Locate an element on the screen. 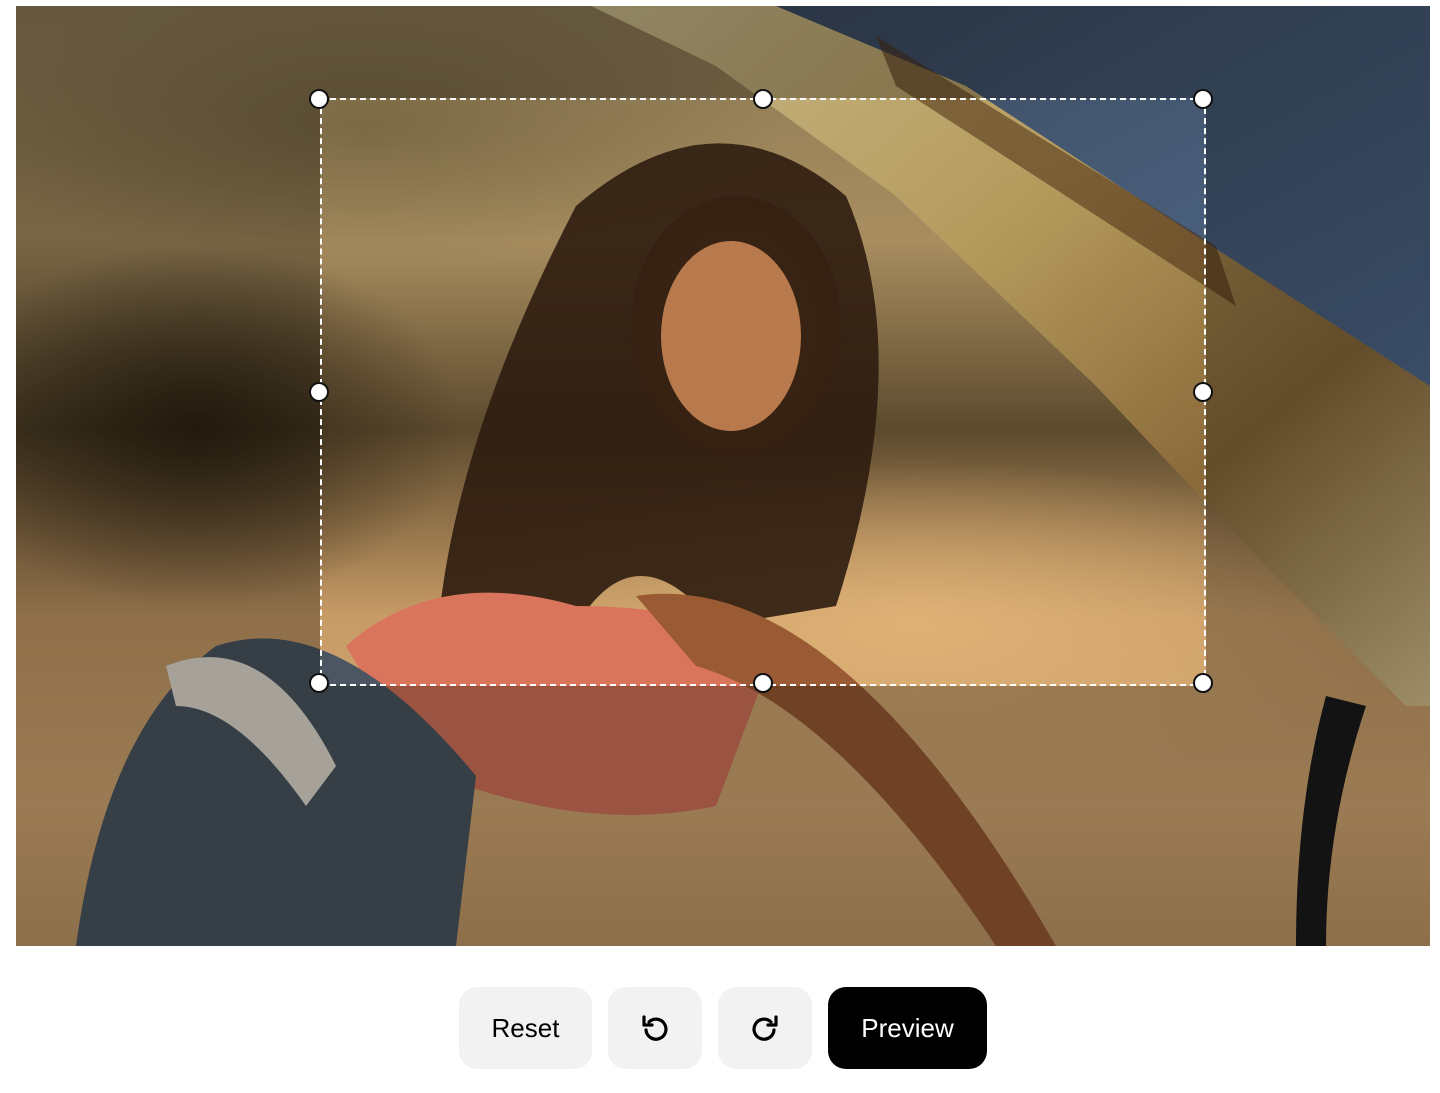  preview-button: Preview is located at coordinates (907, 1028).